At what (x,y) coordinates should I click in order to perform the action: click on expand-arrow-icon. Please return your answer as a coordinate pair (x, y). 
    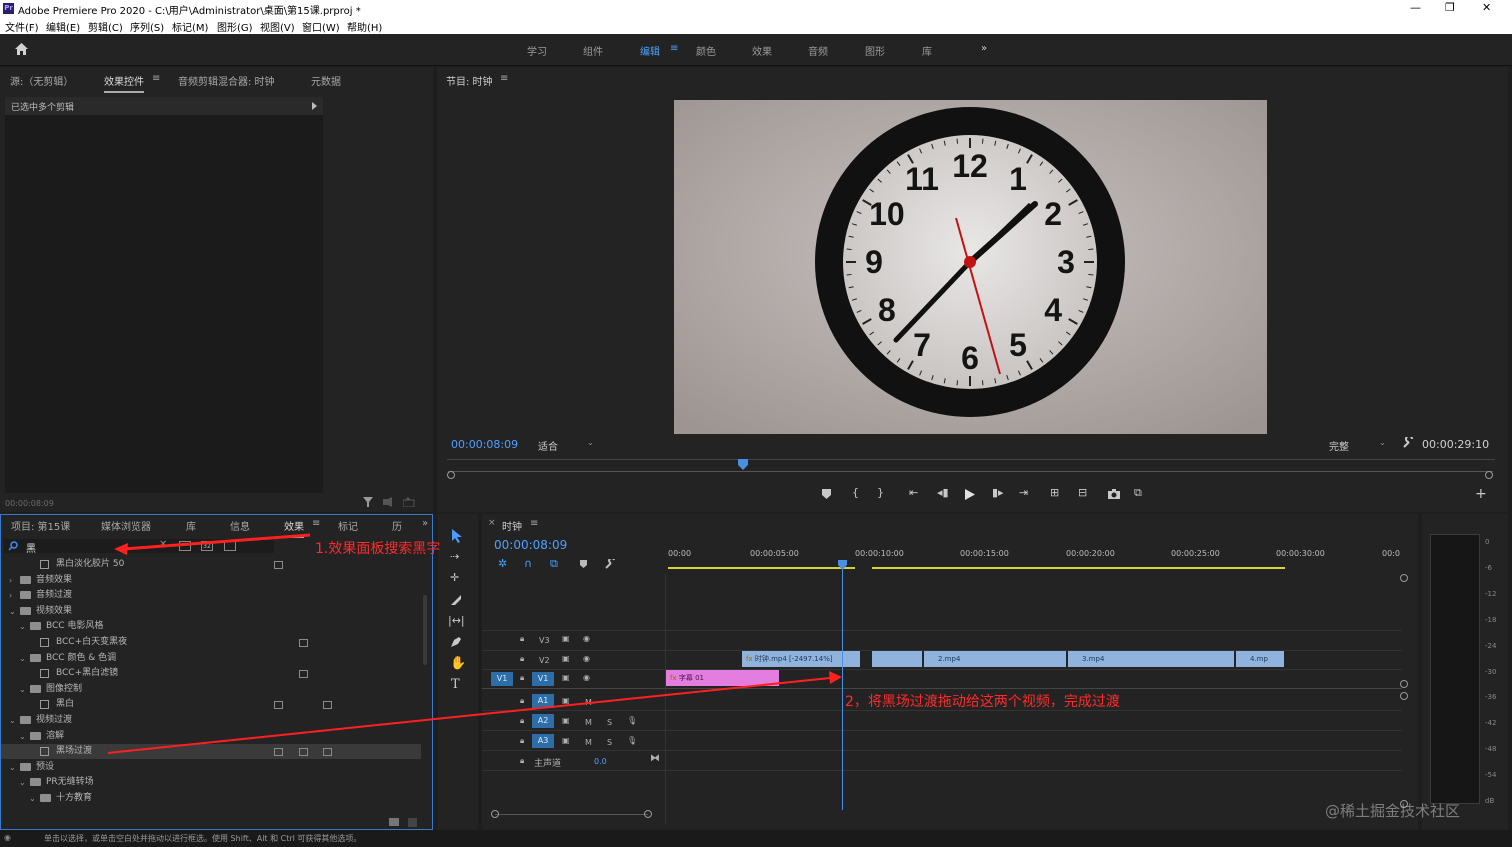
    Looking at the image, I should click on (314, 106).